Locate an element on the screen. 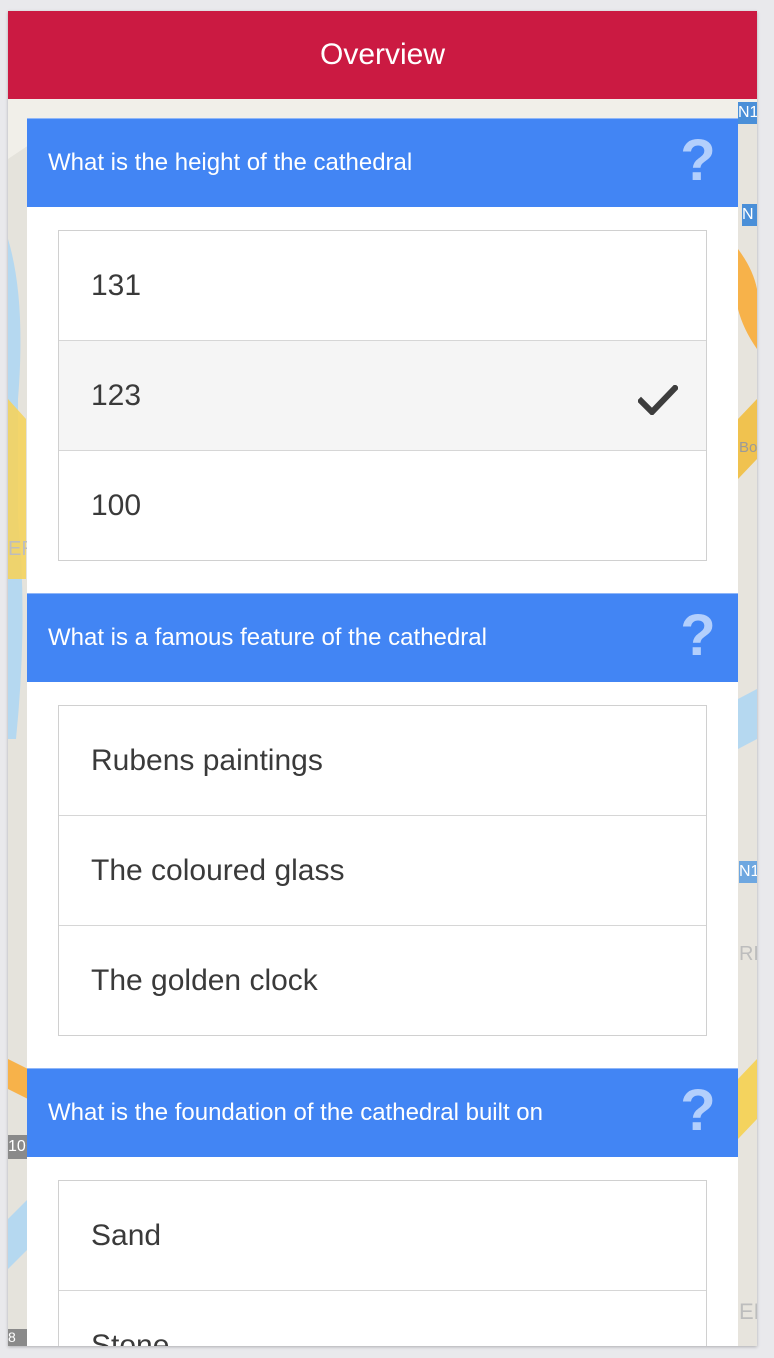 The width and height of the screenshot is (774, 1358). question-header: What is the height of the cathedral ? is located at coordinates (382, 162).